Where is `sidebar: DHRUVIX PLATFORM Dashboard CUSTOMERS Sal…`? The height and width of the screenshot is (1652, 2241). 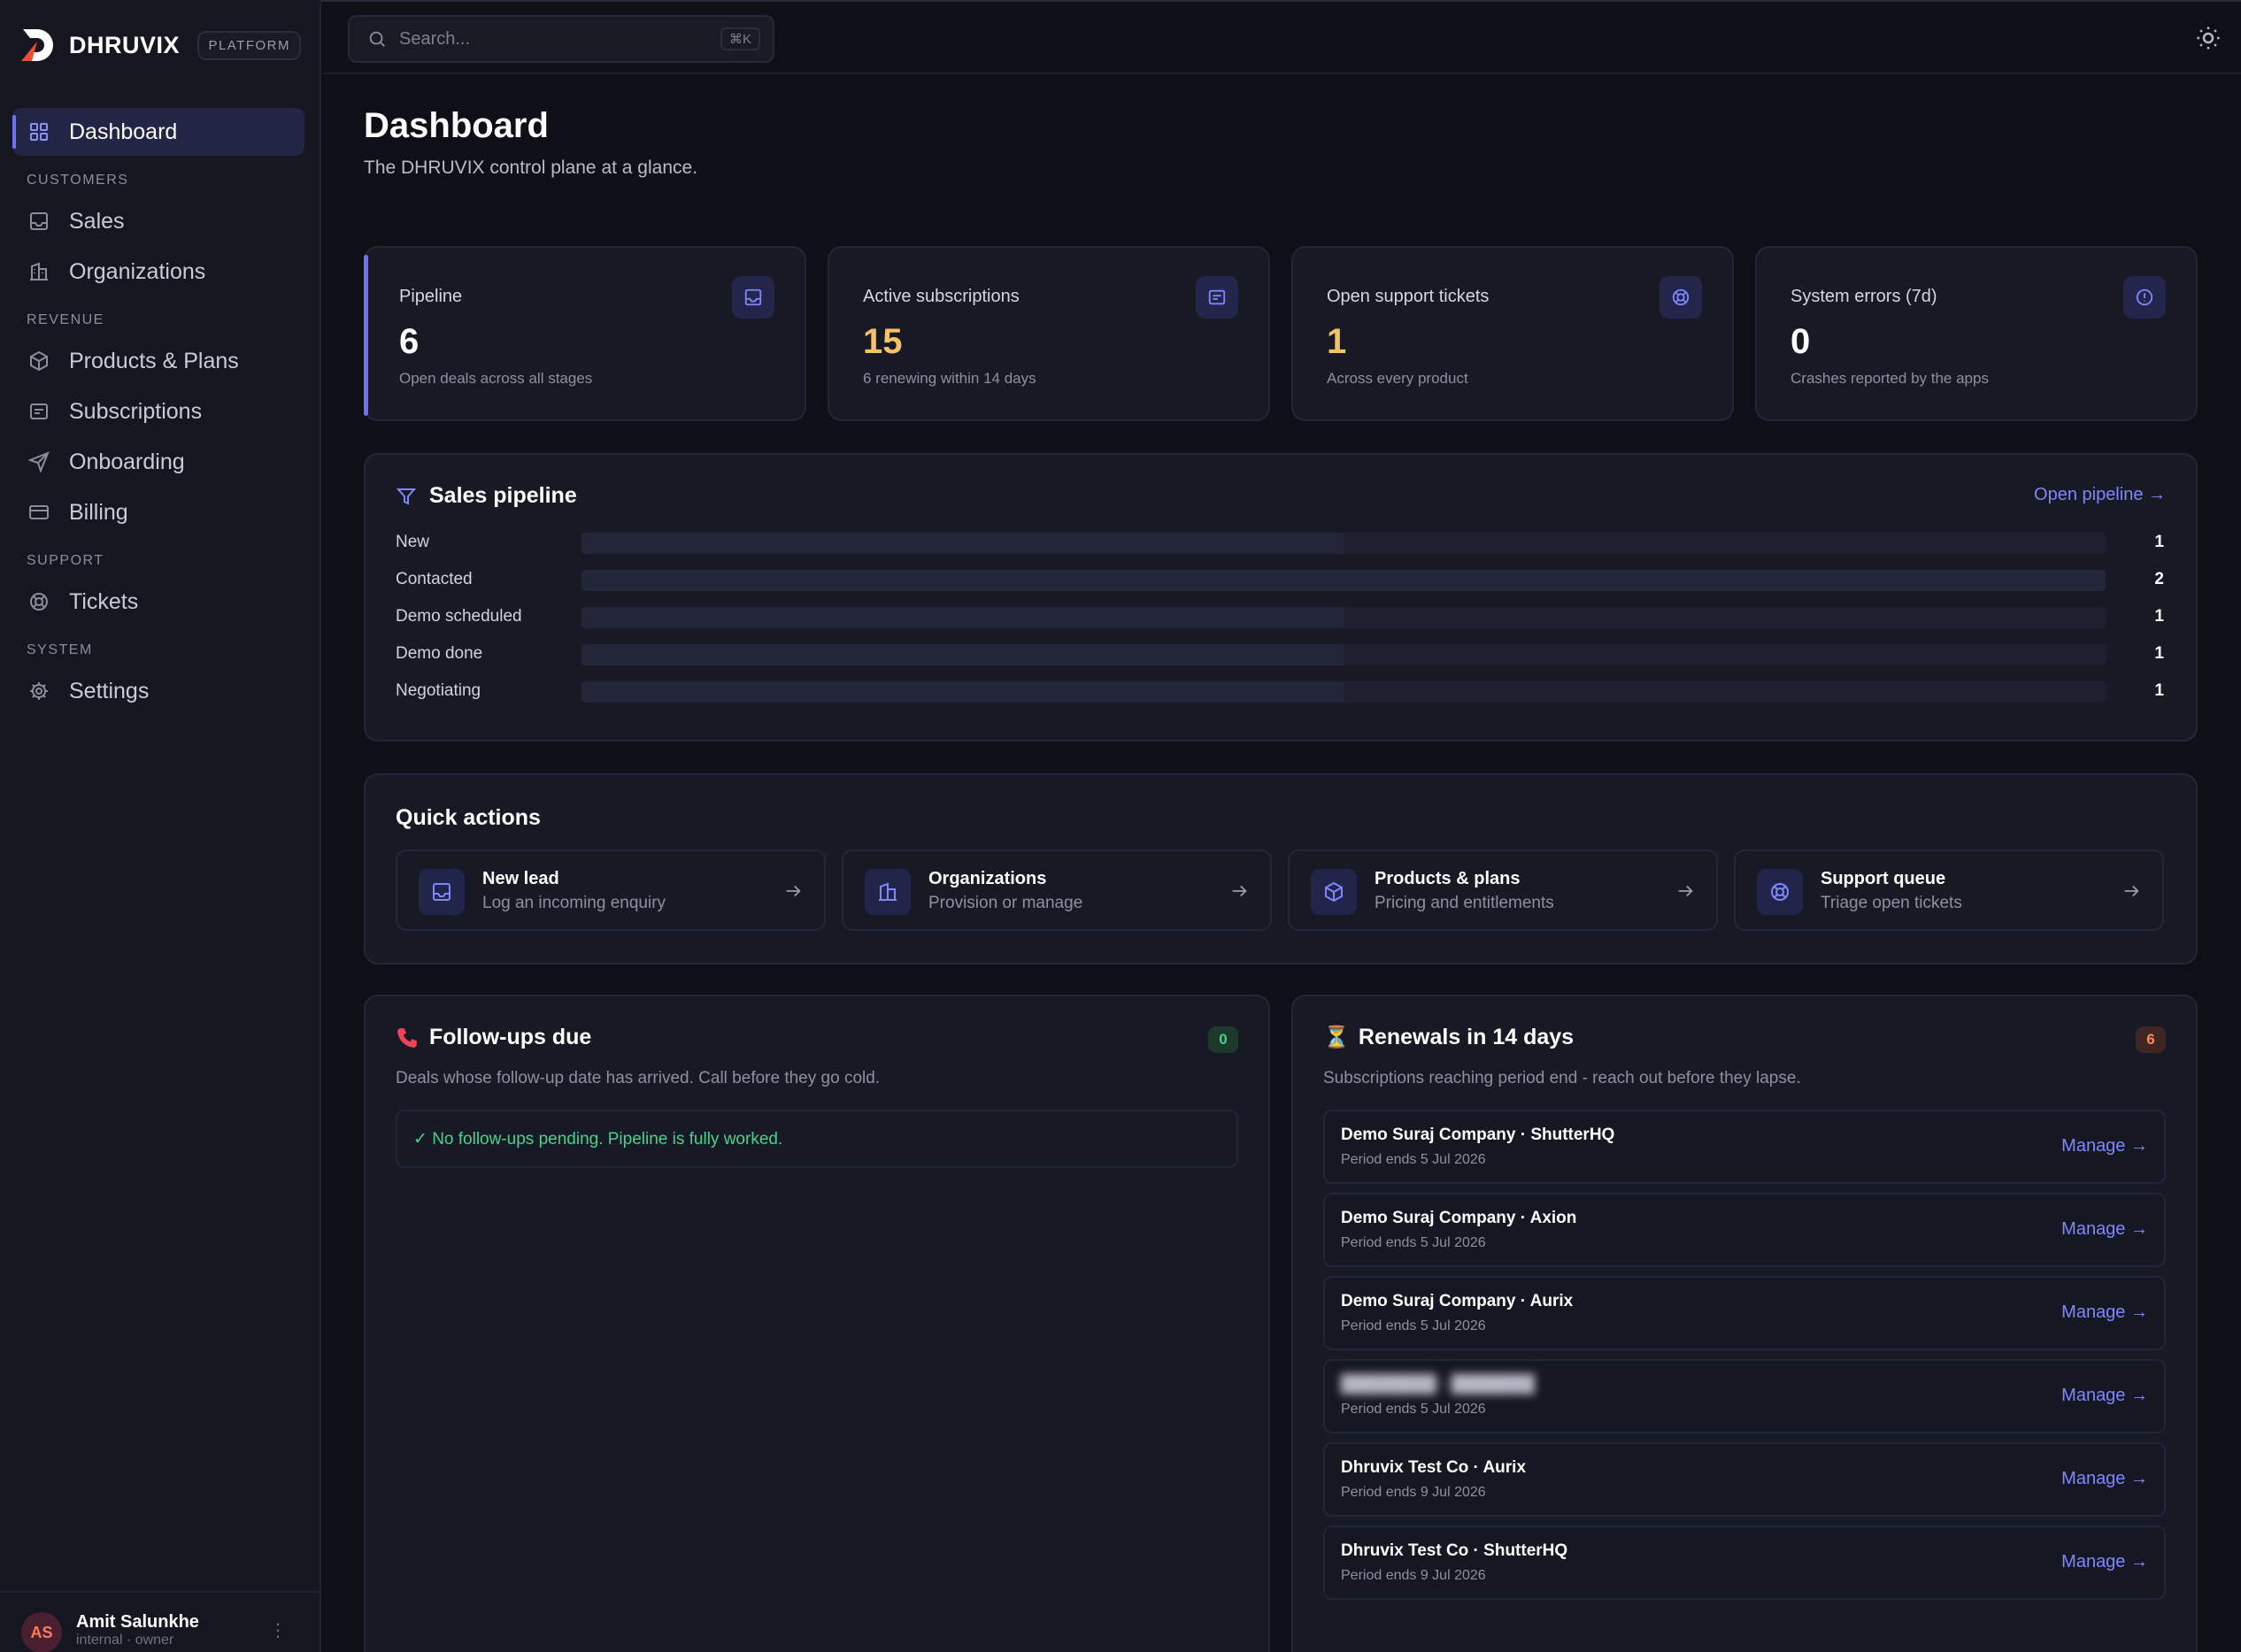 sidebar: DHRUVIX PLATFORM Dashboard CUSTOMERS Sal… is located at coordinates (160, 826).